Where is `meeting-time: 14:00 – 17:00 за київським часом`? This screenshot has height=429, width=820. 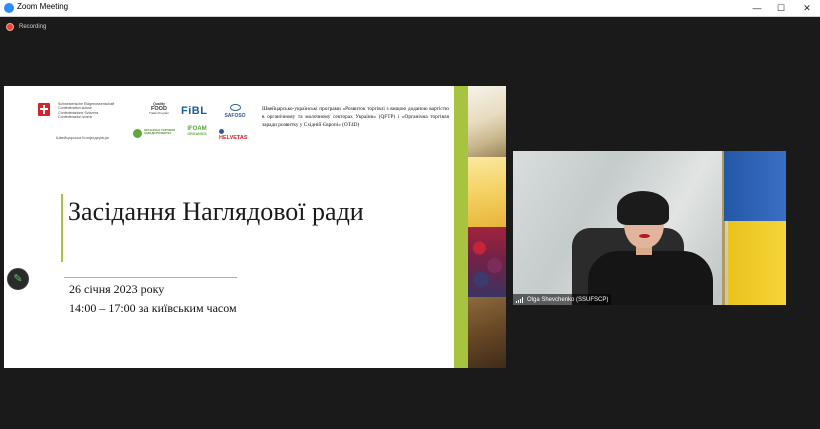
meeting-time: 14:00 – 17:00 за київським часом is located at coordinates (153, 308).